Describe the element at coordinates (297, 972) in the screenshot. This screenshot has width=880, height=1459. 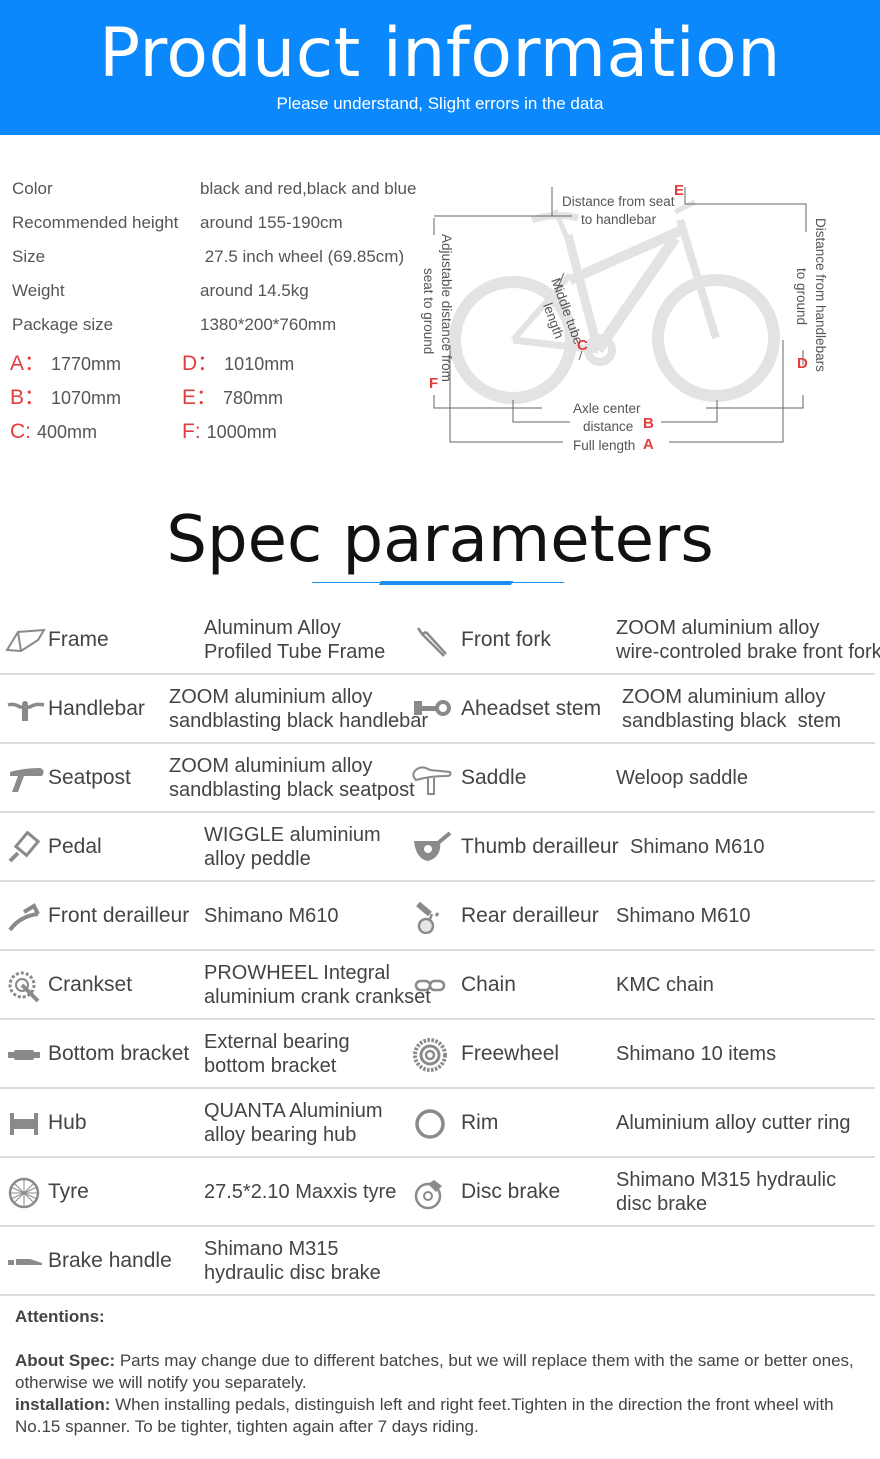
I see `spec-value-line: PROWHEEL Integral` at that location.